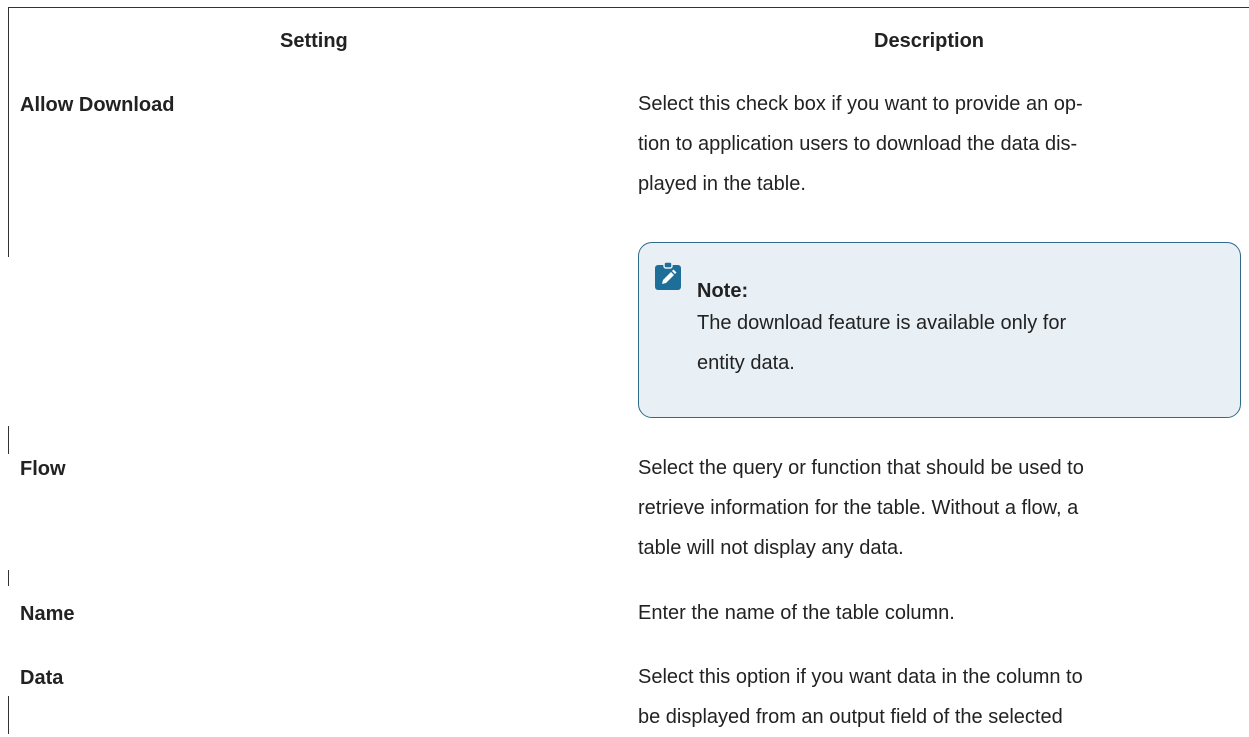 The width and height of the screenshot is (1249, 737). What do you see at coordinates (722, 184) in the screenshot?
I see `description-line: played in the table.` at bounding box center [722, 184].